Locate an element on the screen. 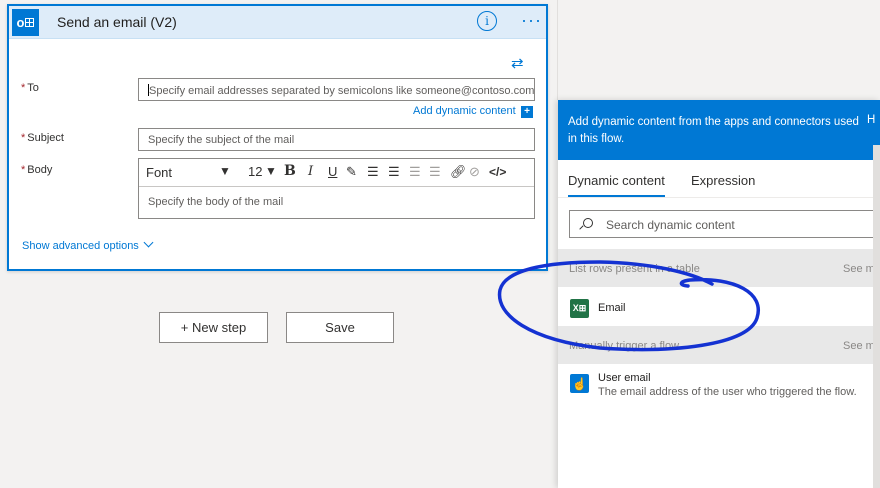 Image resolution: width=880 pixels, height=488 pixels. add-dynamic-content-plus-icon: + is located at coordinates (527, 112).